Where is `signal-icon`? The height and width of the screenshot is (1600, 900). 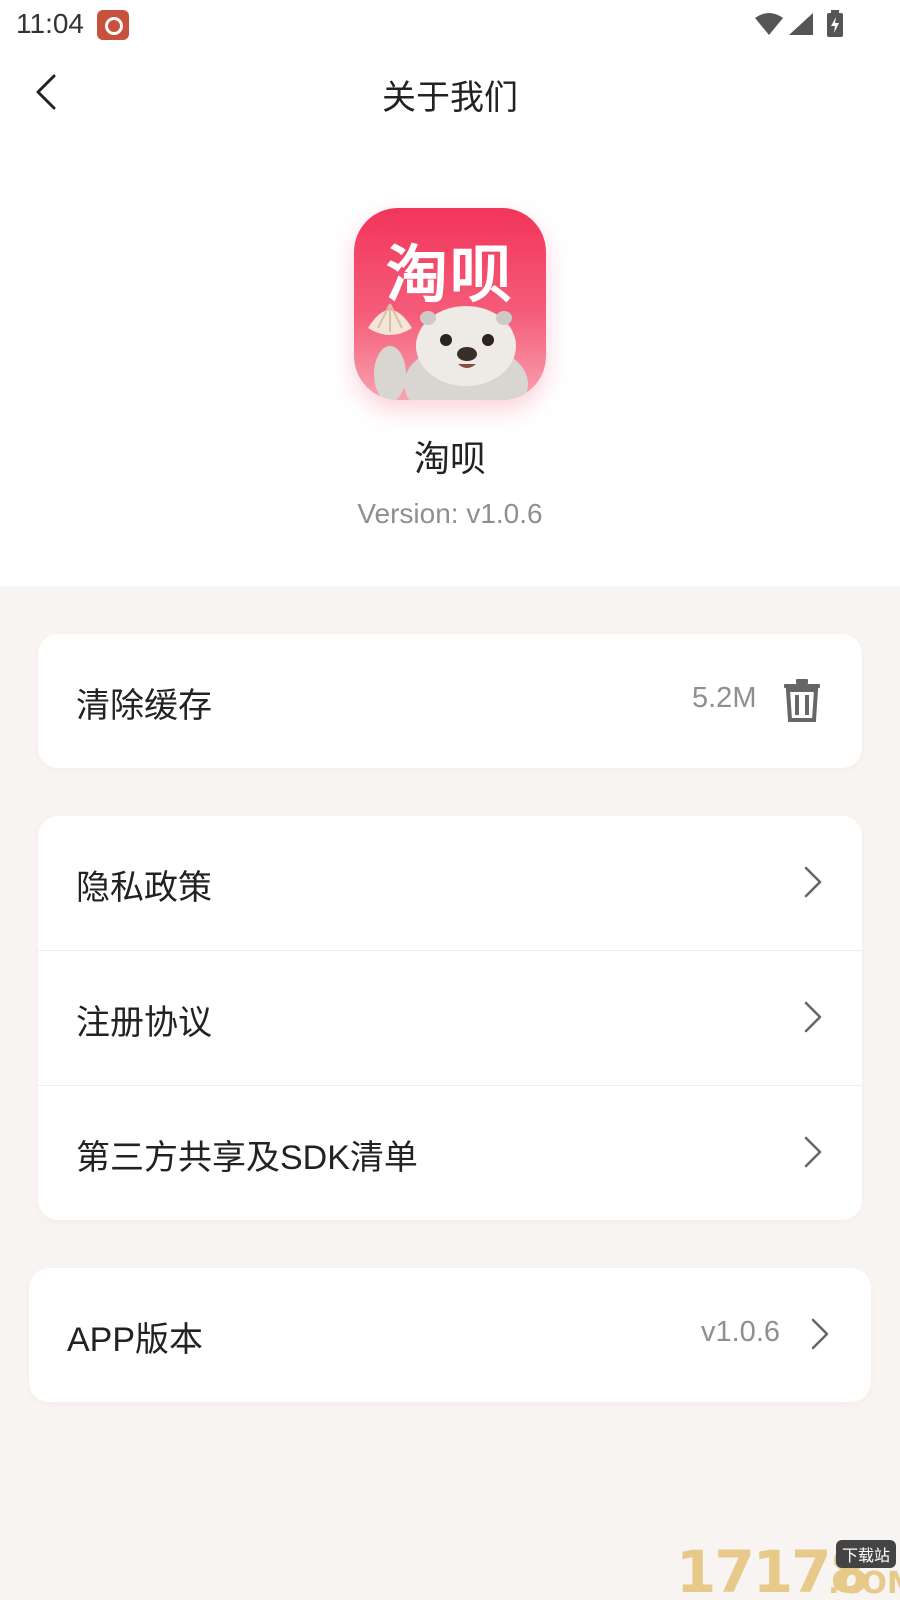
signal-icon is located at coordinates (801, 24).